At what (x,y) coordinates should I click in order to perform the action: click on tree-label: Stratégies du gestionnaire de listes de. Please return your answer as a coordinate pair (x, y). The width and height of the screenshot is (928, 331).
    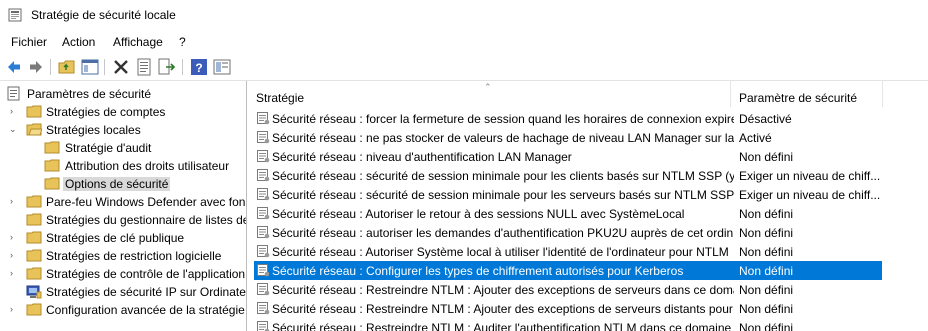
    Looking at the image, I should click on (146, 220).